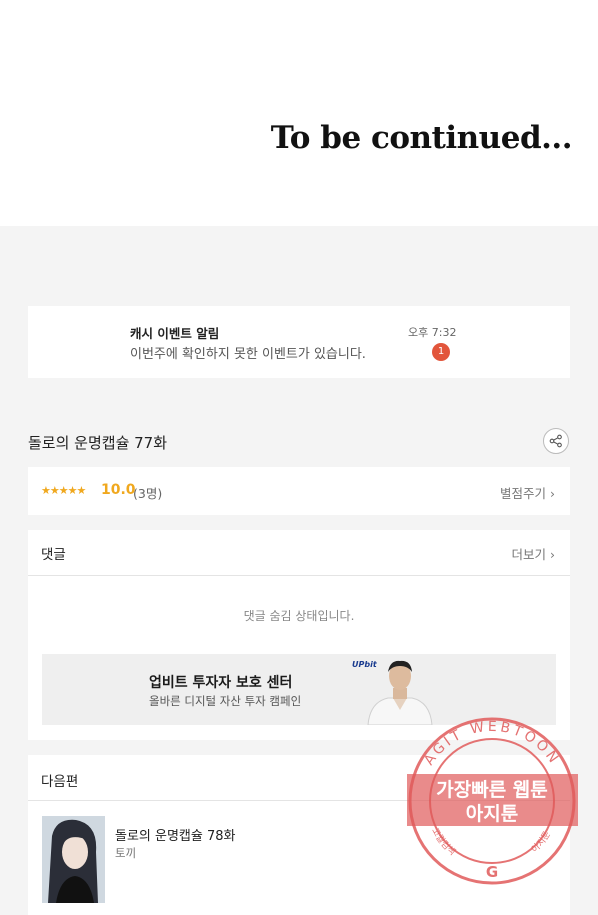  I want to click on svg-text: 고퀄검색, so click(443, 842).